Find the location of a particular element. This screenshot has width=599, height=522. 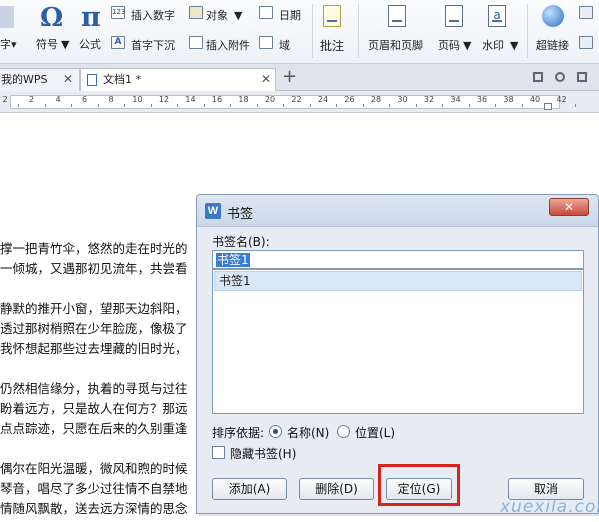

plus-icon: + is located at coordinates (289, 76).